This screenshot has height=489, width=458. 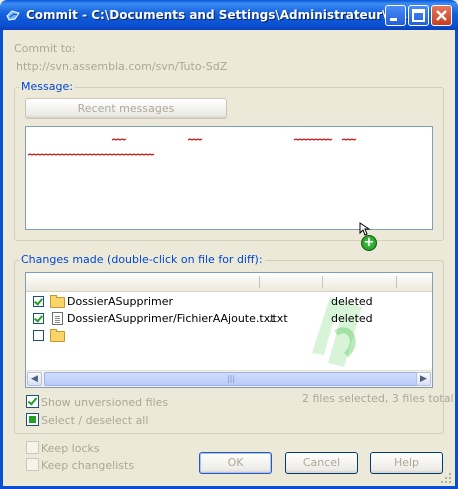 What do you see at coordinates (378, 398) in the screenshot?
I see `selection-summary: 2 files selected, 3 files total` at bounding box center [378, 398].